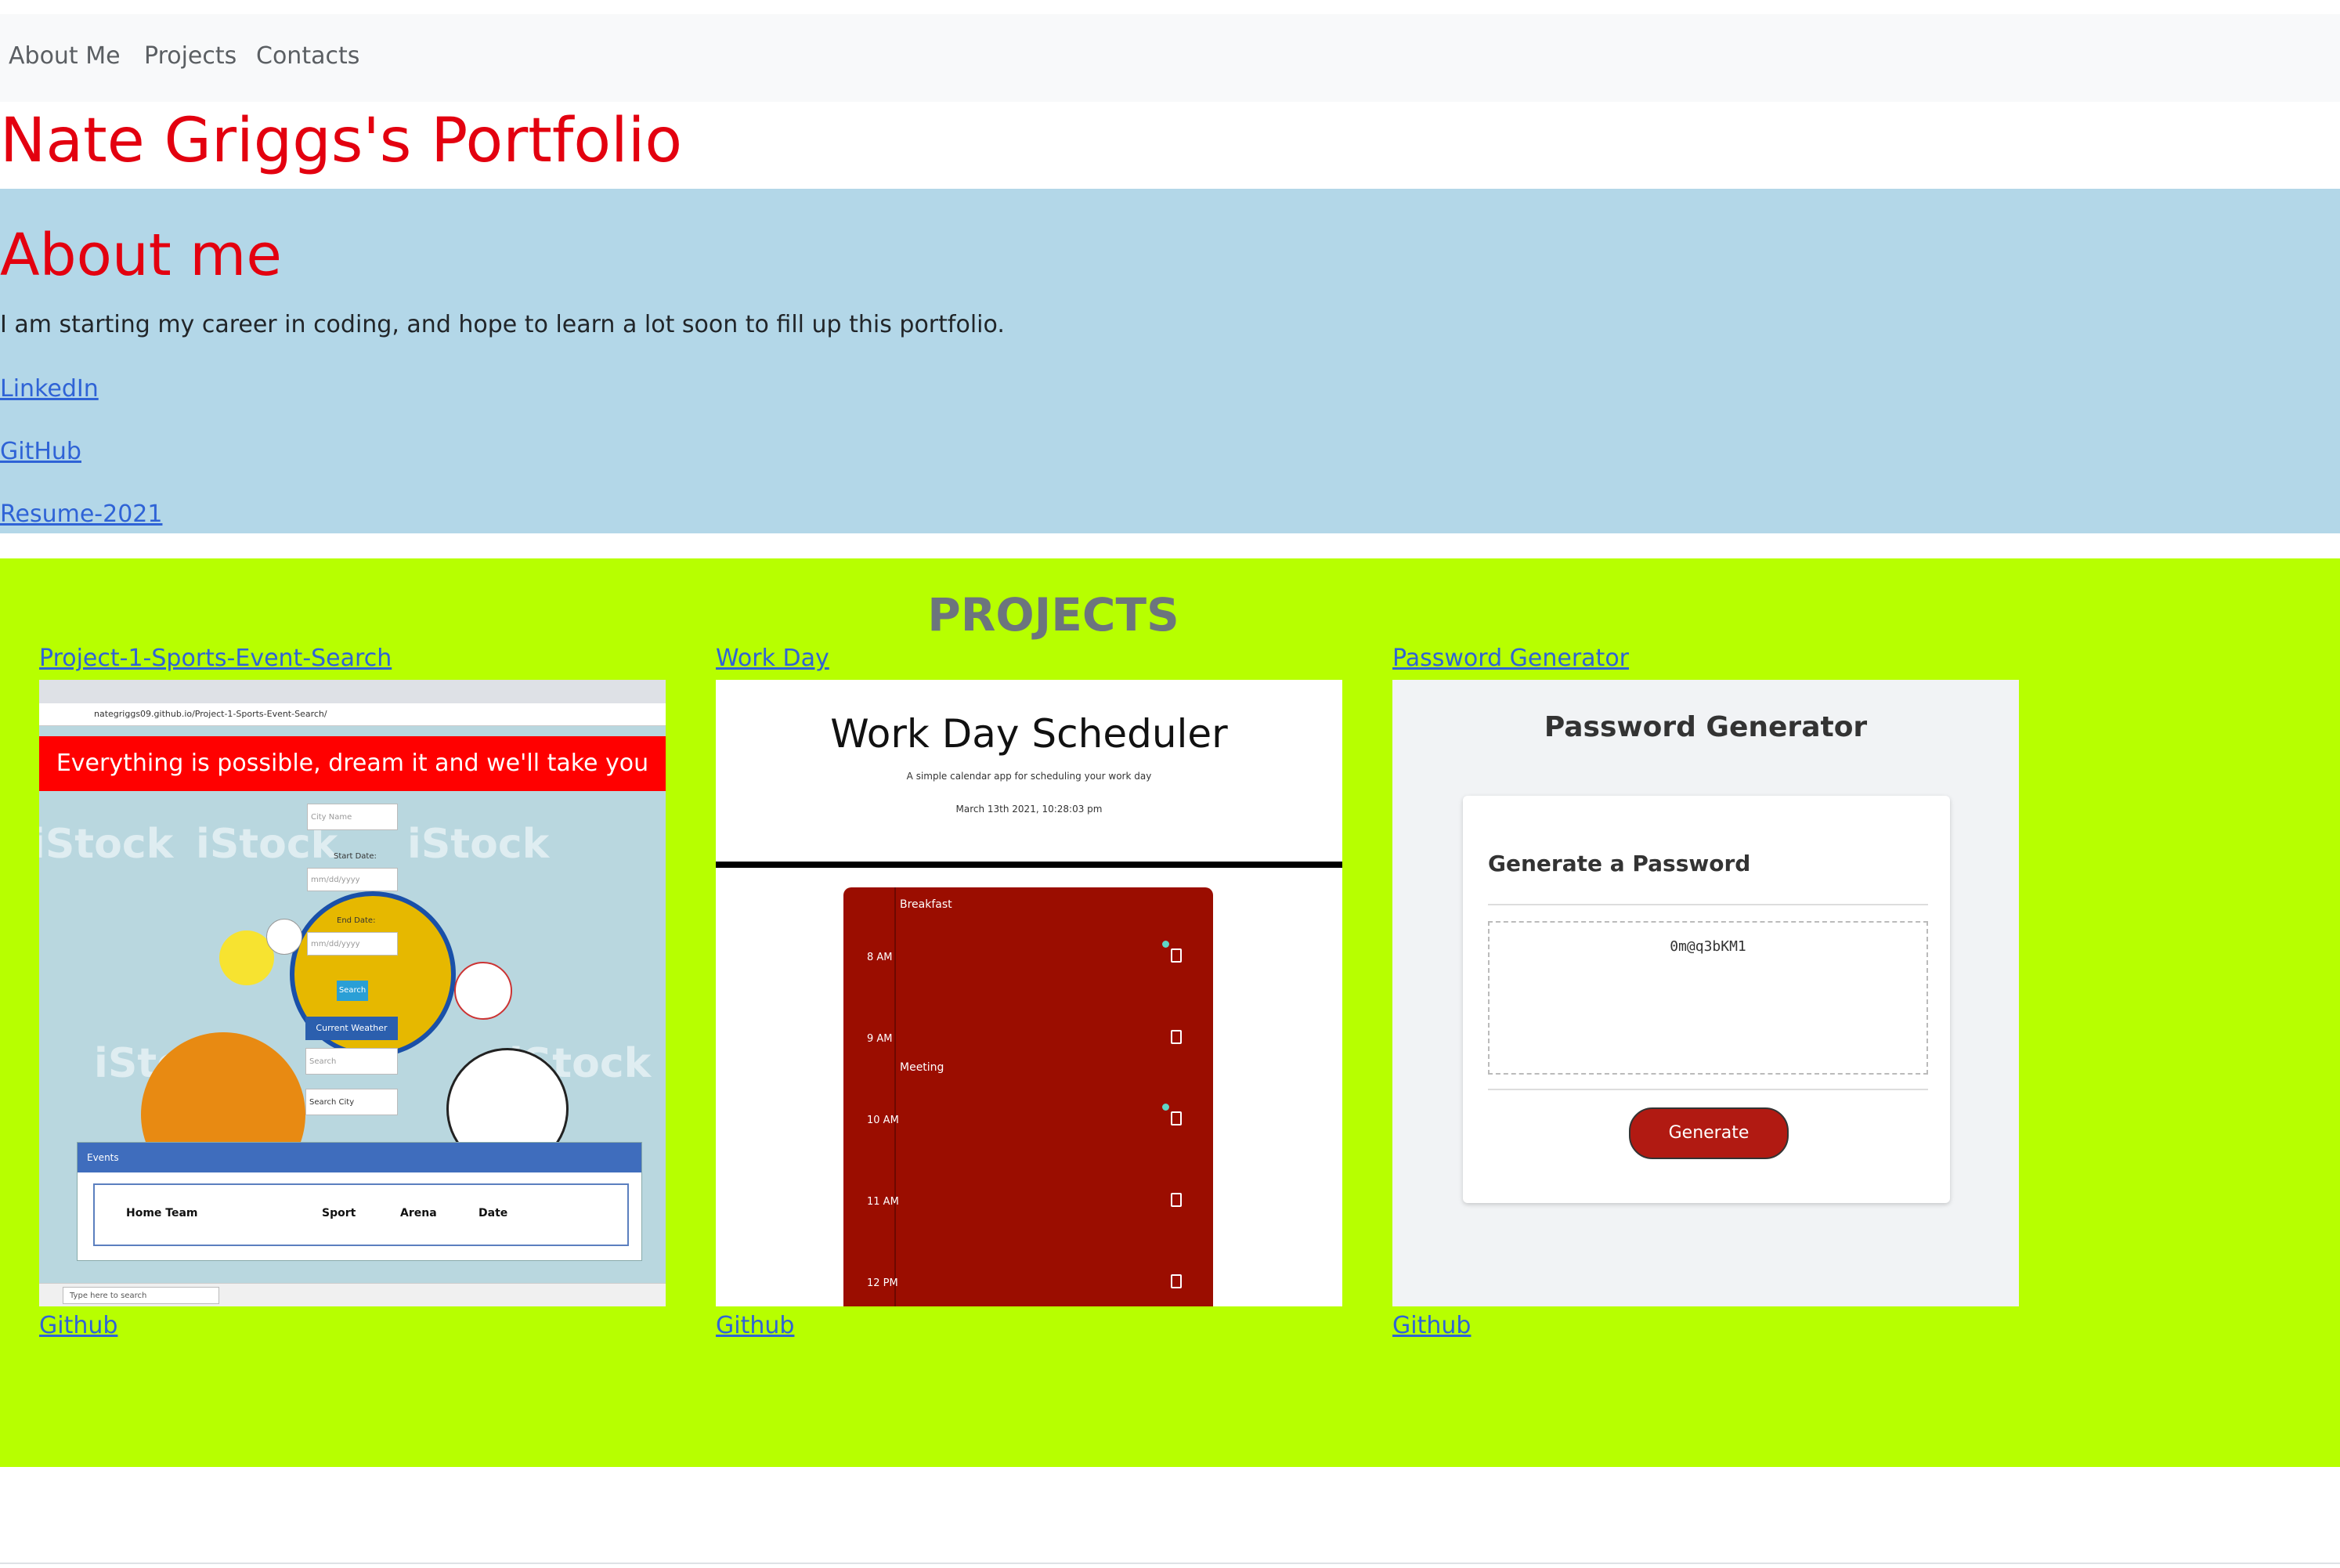  Describe the element at coordinates (352, 944) in the screenshot. I see `end-date-input: mm/dd/yyyy` at that location.